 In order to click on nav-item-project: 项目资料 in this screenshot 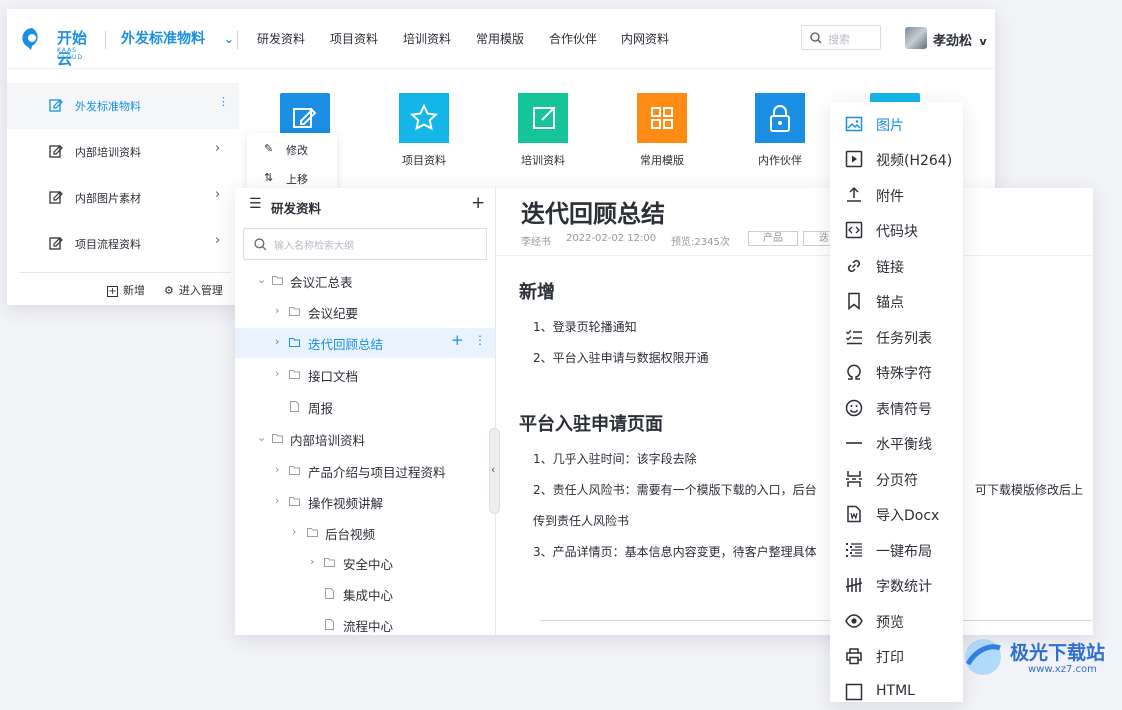, I will do `click(354, 38)`.